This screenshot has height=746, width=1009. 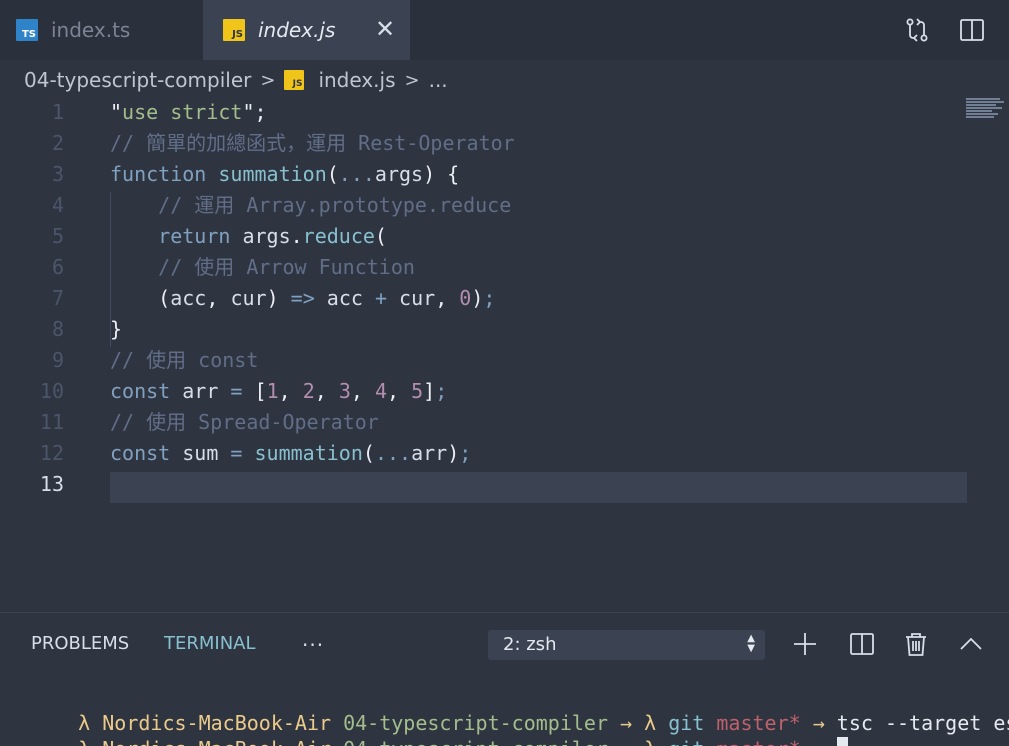 I want to click on code-text: // 簡單的加總函式，運用 Rest-Operator, so click(x=312, y=143).